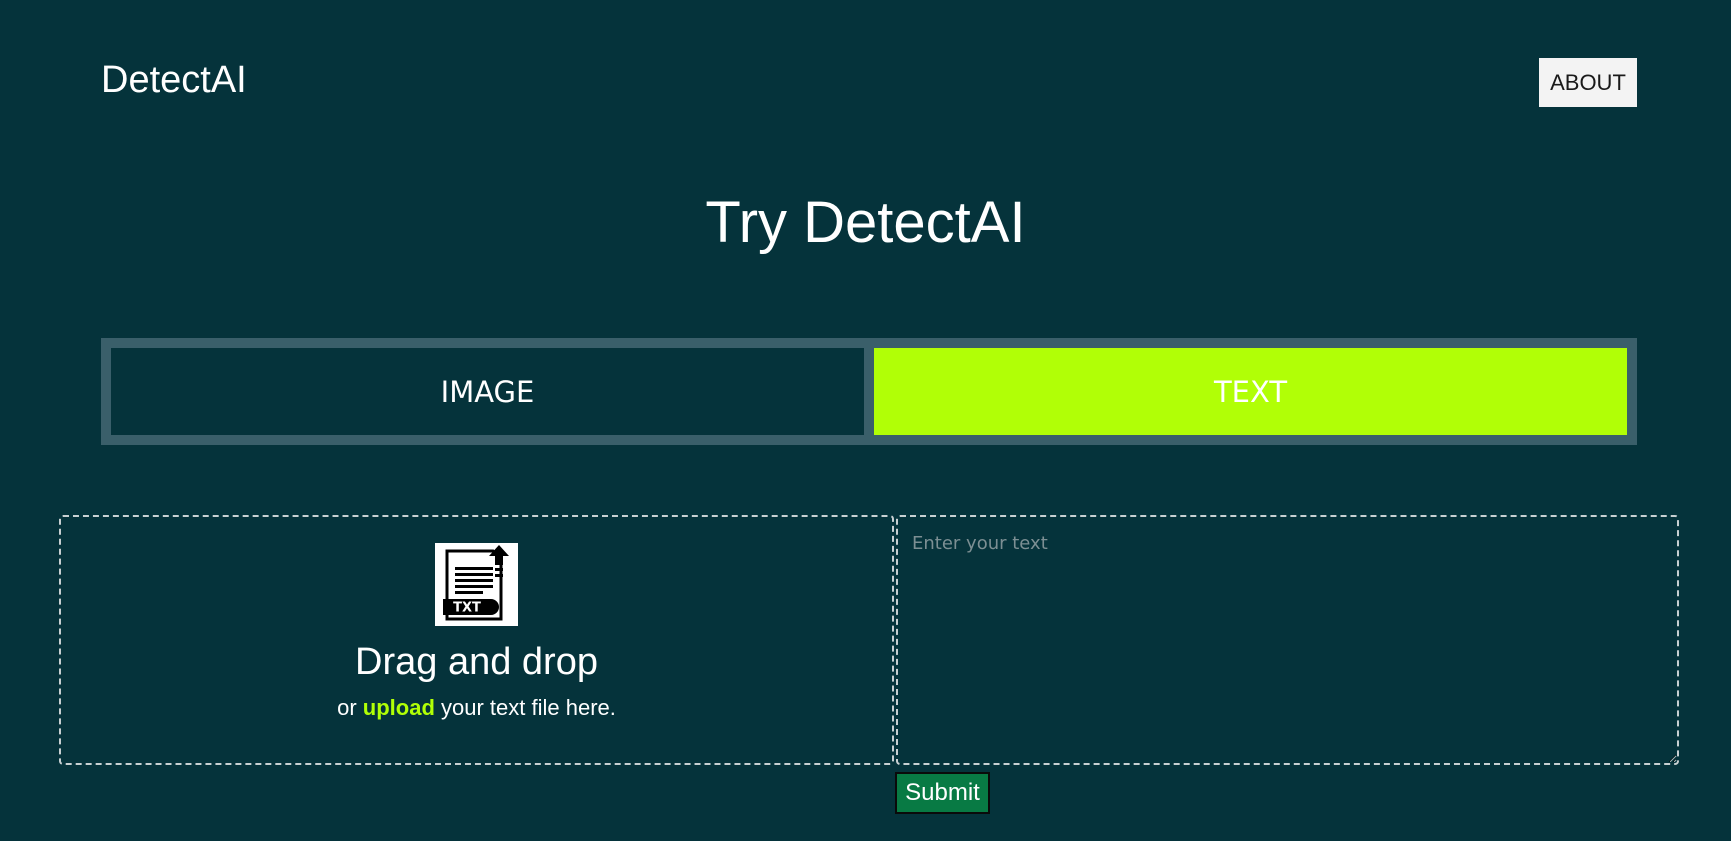 This screenshot has width=1731, height=841. What do you see at coordinates (487, 391) in the screenshot?
I see `tab-image: IMAGE` at bounding box center [487, 391].